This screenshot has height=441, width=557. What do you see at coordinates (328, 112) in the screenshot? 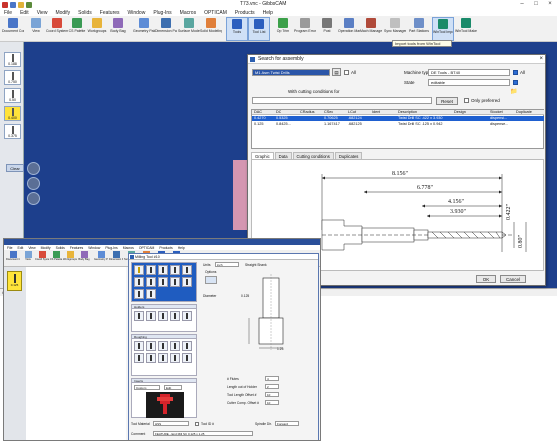
I see `col-csec: CSec` at bounding box center [328, 112].